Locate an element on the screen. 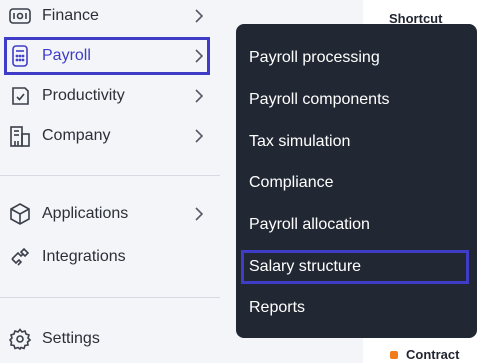  sidebar-item-label: Applications is located at coordinates (85, 213).